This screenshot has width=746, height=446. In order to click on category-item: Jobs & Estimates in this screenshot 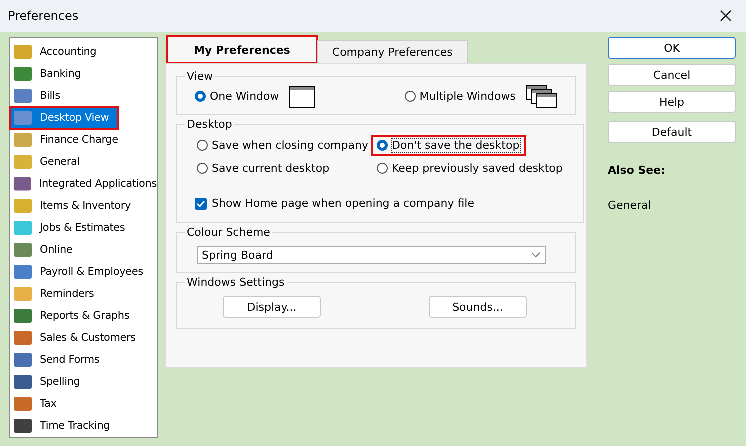, I will do `click(83, 228)`.